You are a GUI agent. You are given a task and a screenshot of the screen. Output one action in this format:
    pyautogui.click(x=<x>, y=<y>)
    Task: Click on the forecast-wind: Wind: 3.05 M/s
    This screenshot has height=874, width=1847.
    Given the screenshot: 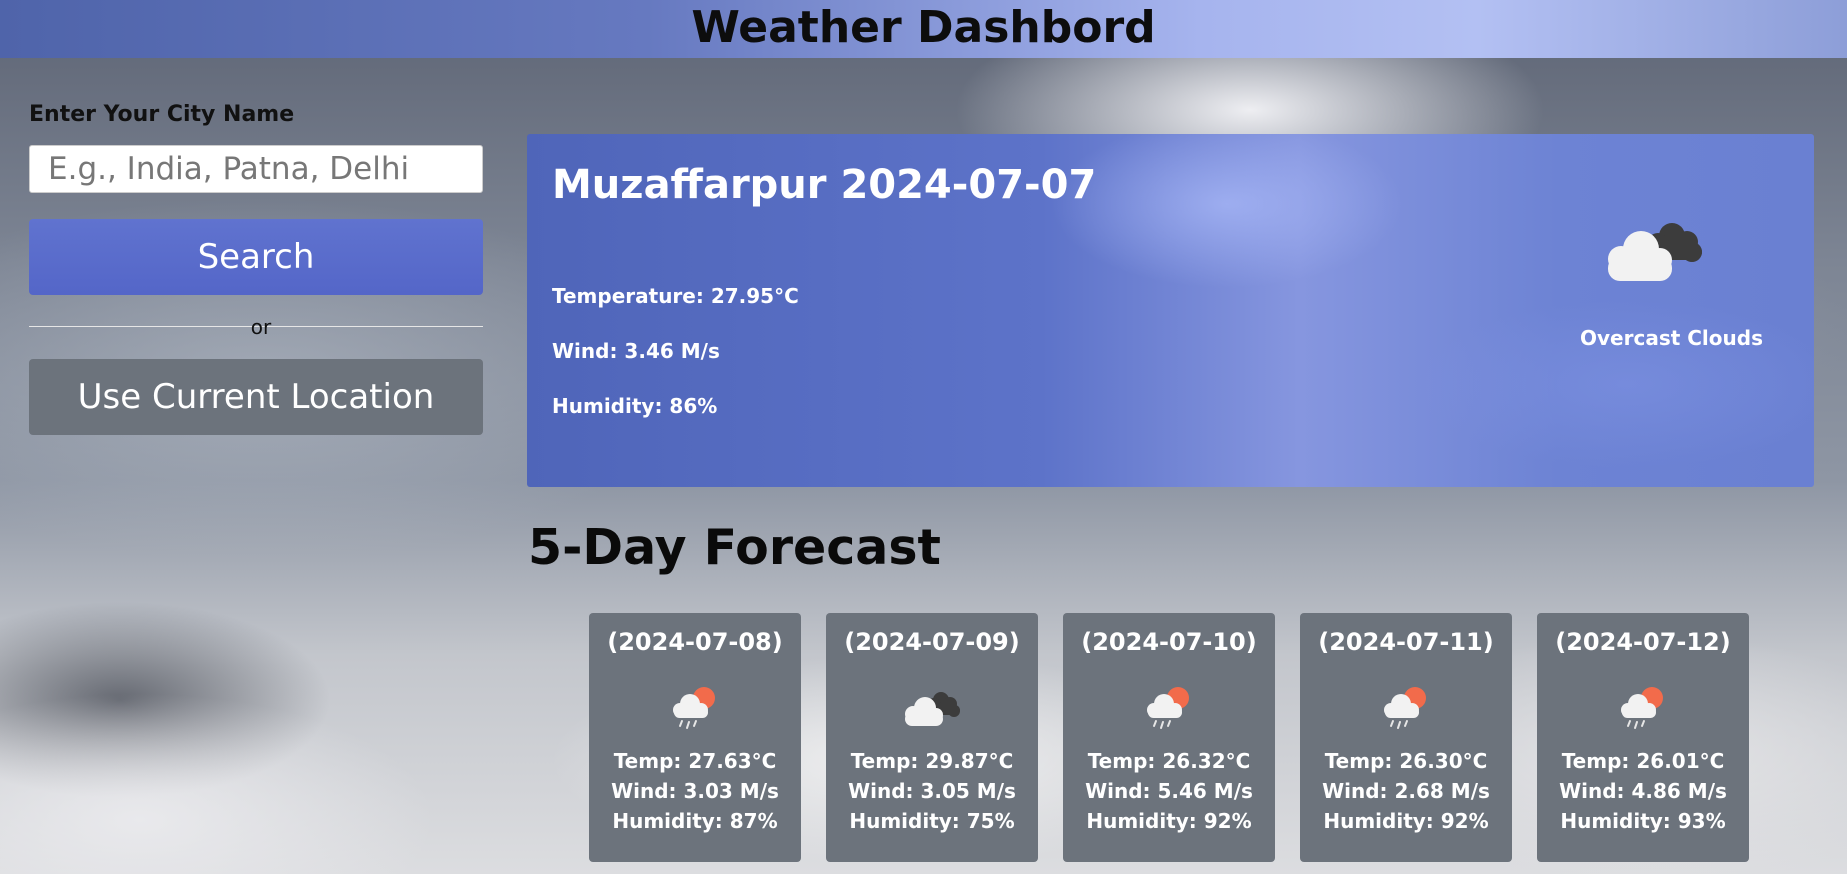 What is the action you would take?
    pyautogui.click(x=932, y=791)
    